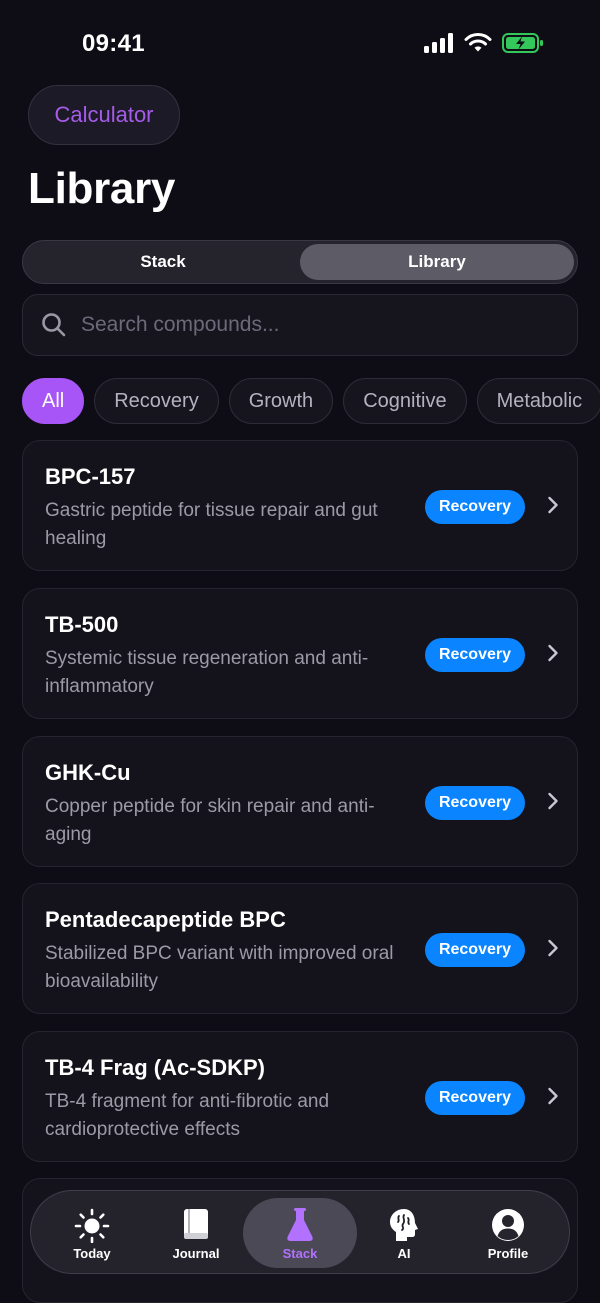 The width and height of the screenshot is (600, 1303). I want to click on segment-stack: Stack, so click(163, 262).